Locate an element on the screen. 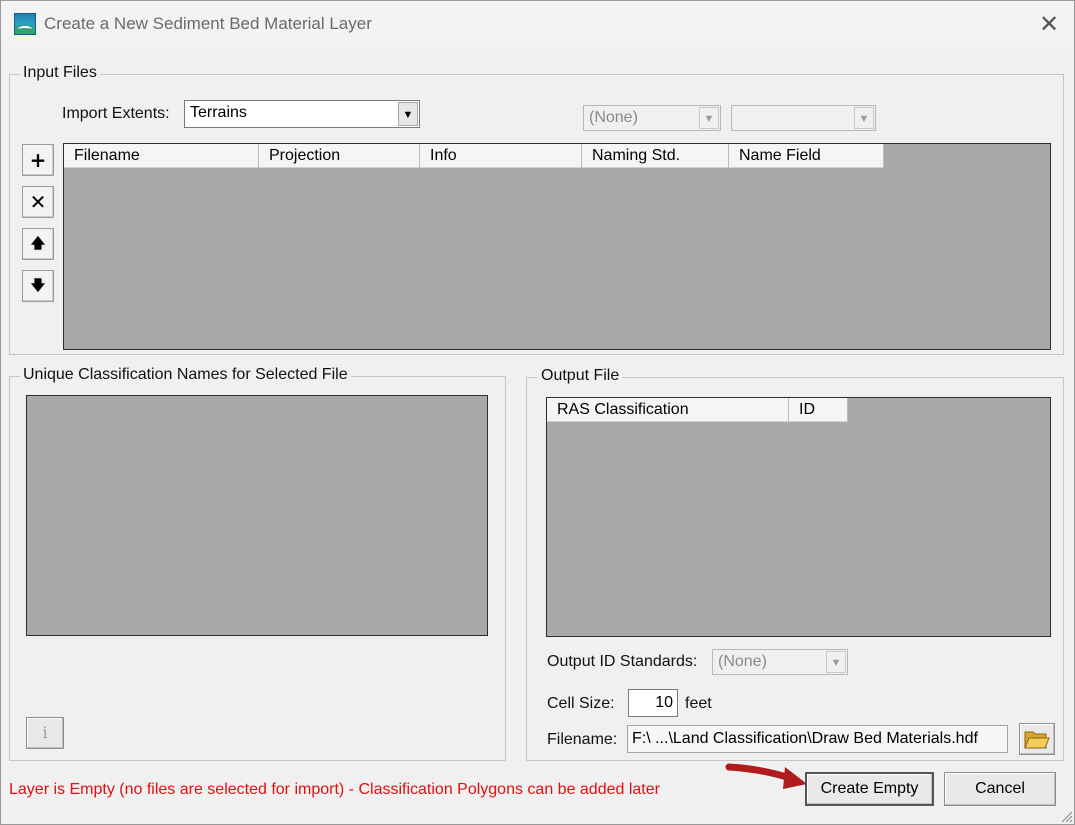 Image resolution: width=1075 pixels, height=825 pixels. window-title: Create a New Sediment Bed Material Layer is located at coordinates (208, 23).